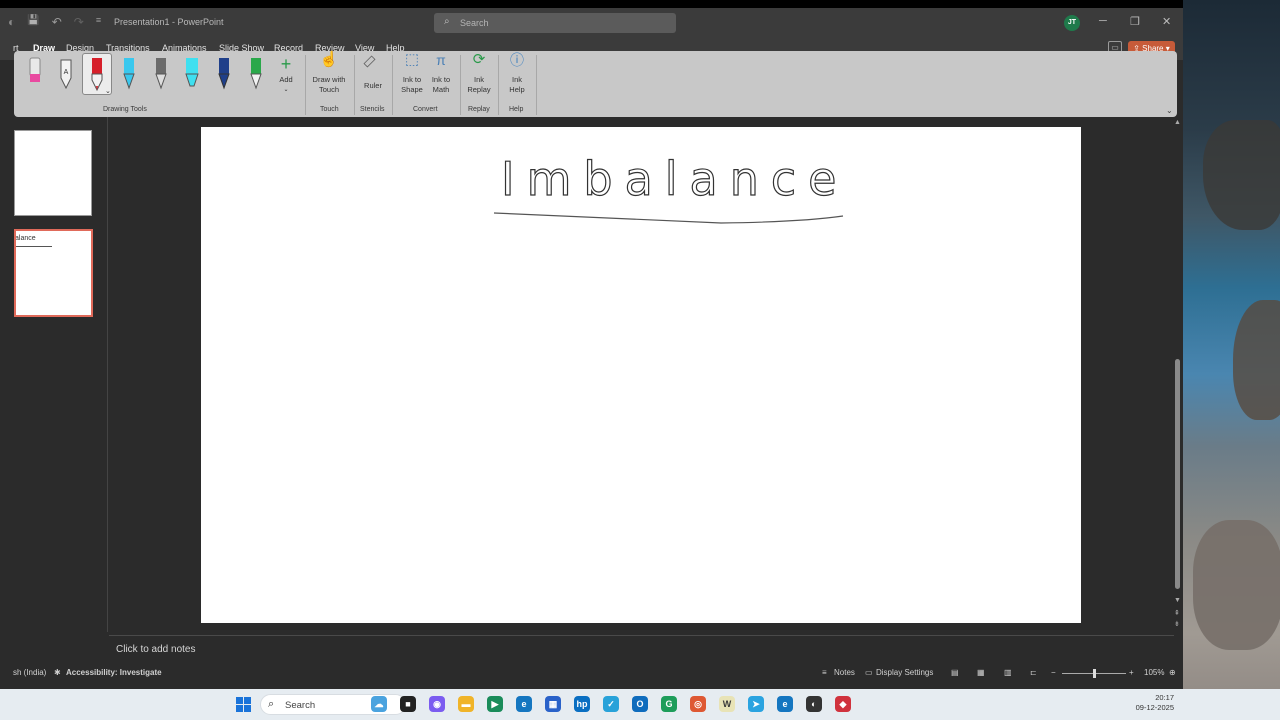  What do you see at coordinates (844, 672) in the screenshot?
I see `notes-toggle: Notes` at bounding box center [844, 672].